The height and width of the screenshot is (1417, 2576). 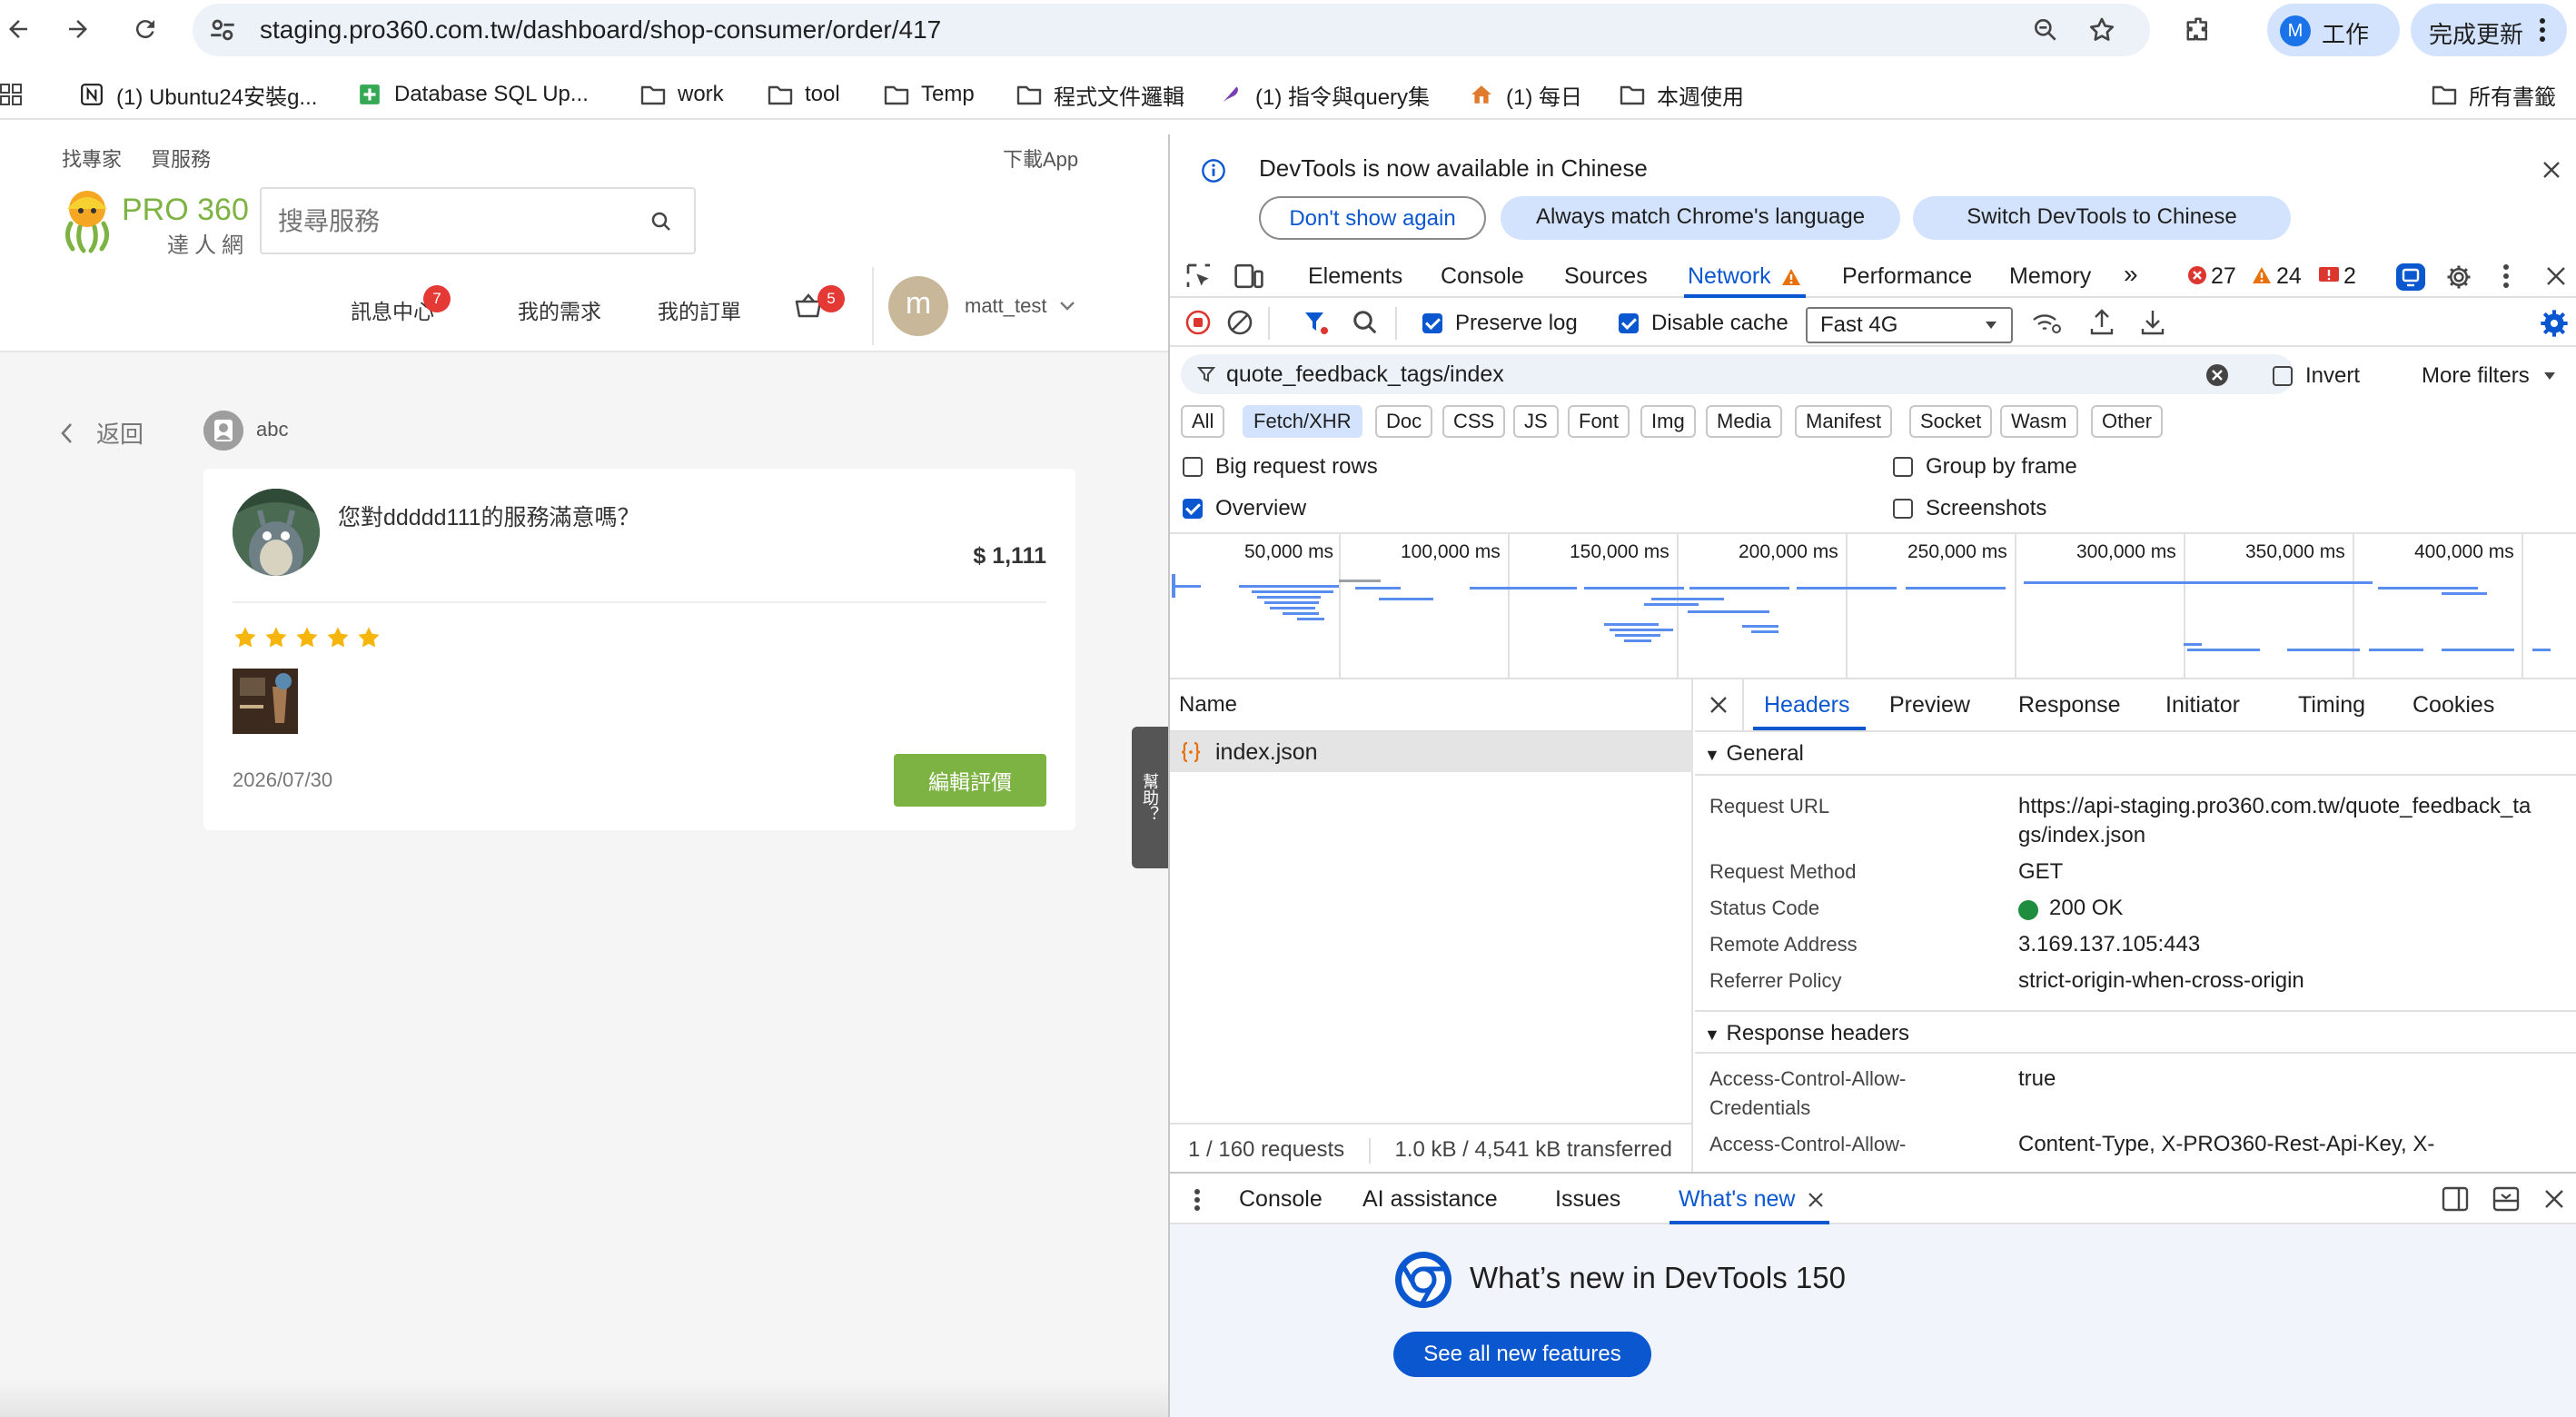 What do you see at coordinates (145, 29) in the screenshot?
I see `reload-icon` at bounding box center [145, 29].